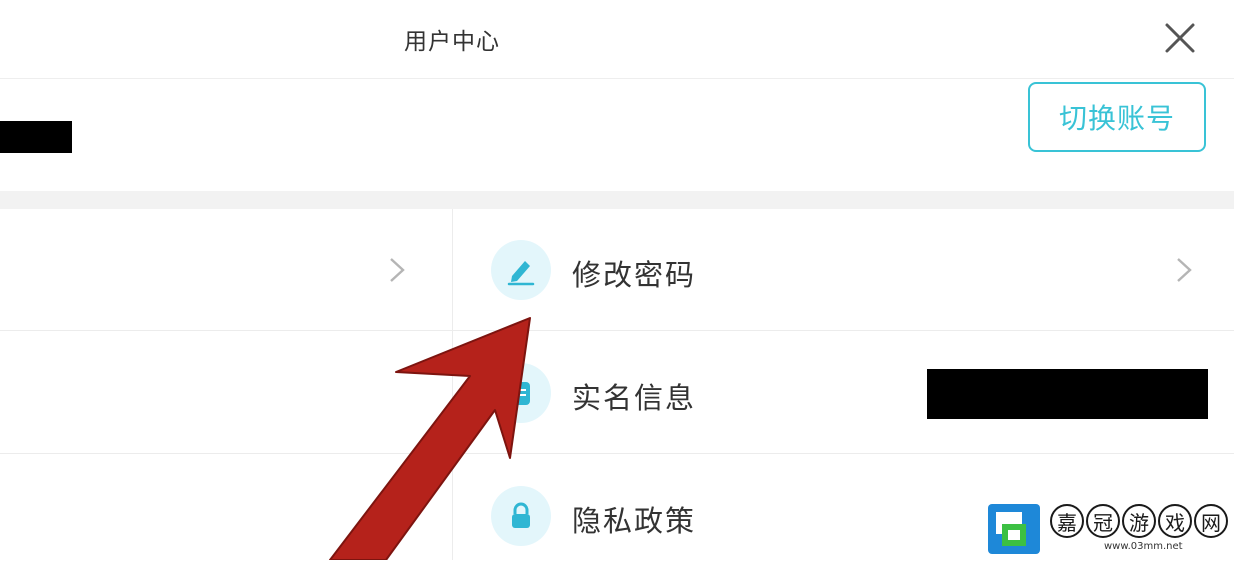  Describe the element at coordinates (1067, 394) in the screenshot. I see `redacted-info` at that location.